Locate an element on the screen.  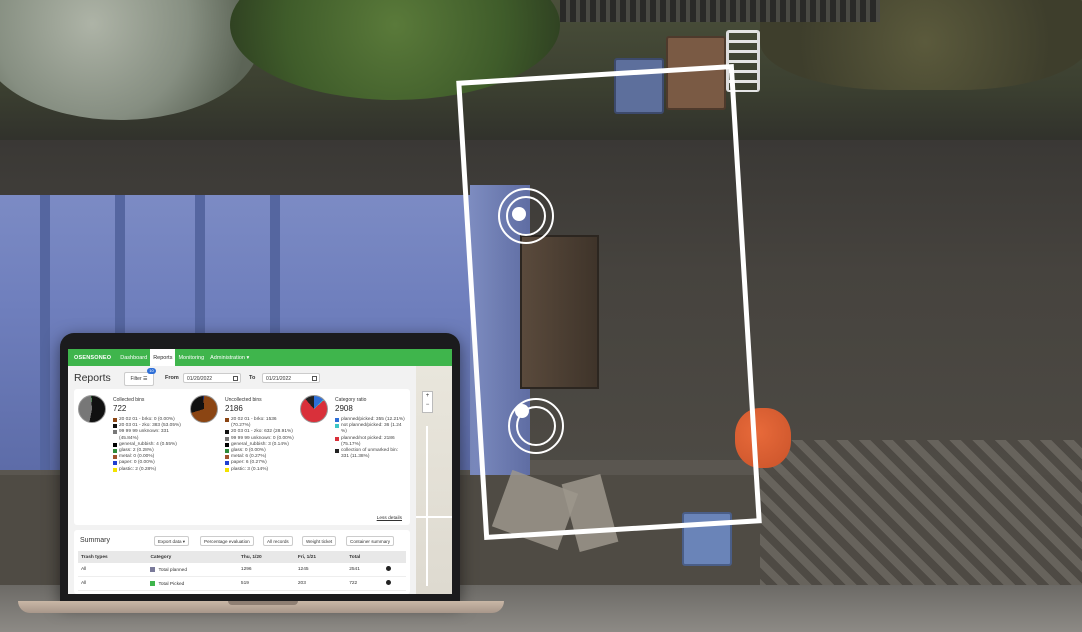
nav-administration: Administration ▾ is located at coordinates (229, 357).